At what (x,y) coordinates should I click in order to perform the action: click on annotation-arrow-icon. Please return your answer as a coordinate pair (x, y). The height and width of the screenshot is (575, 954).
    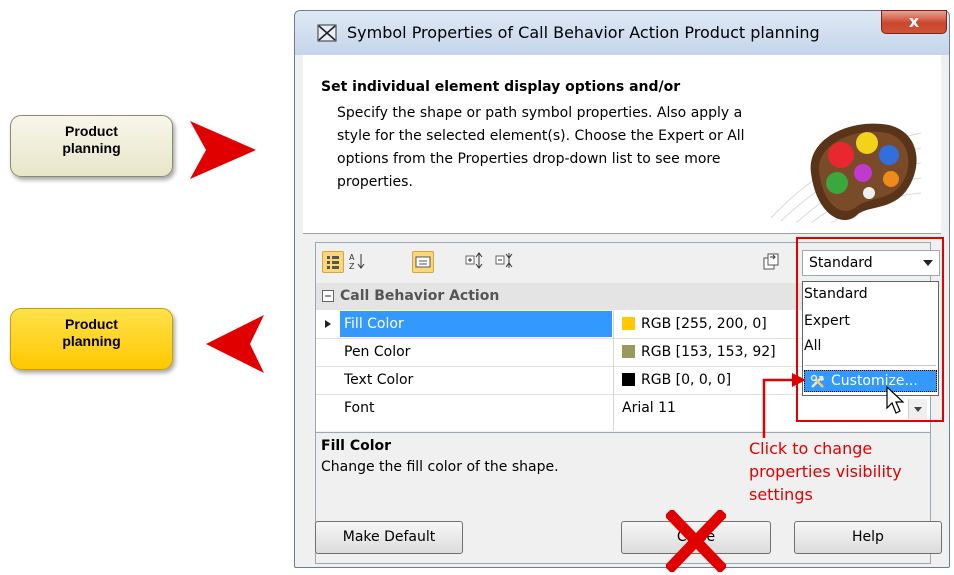
    Looking at the image, I should click on (784, 405).